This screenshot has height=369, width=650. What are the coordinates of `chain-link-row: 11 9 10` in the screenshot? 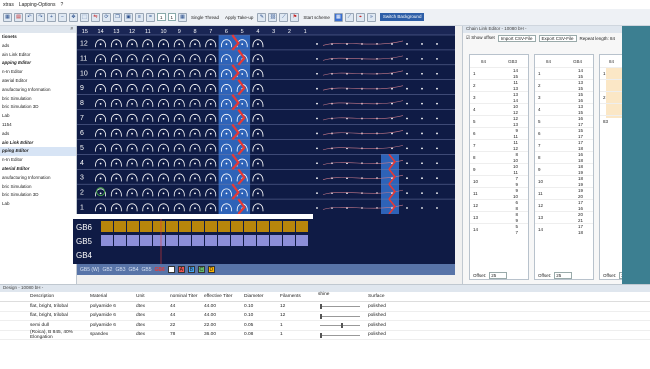 It's located at (499, 193).